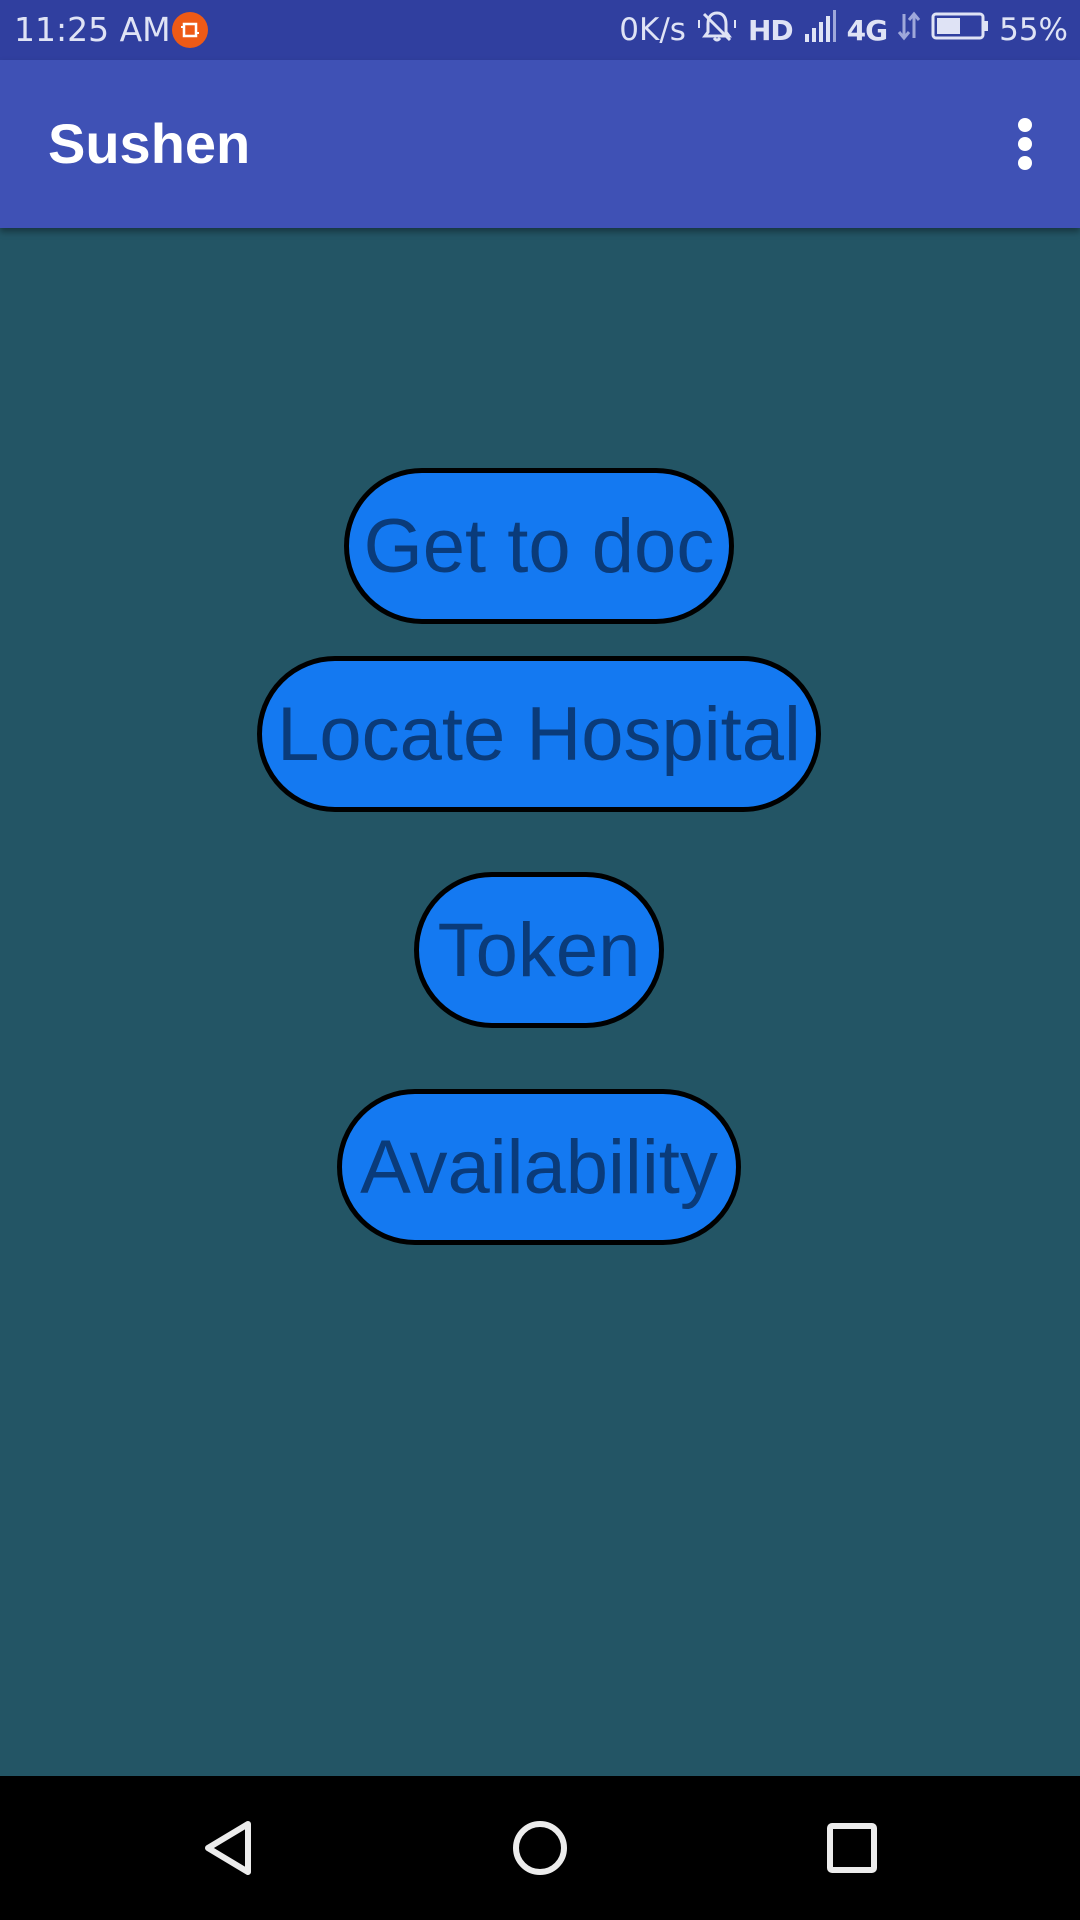 The width and height of the screenshot is (1080, 1920). Describe the element at coordinates (717, 30) in the screenshot. I see `silent-bell-icon` at that location.